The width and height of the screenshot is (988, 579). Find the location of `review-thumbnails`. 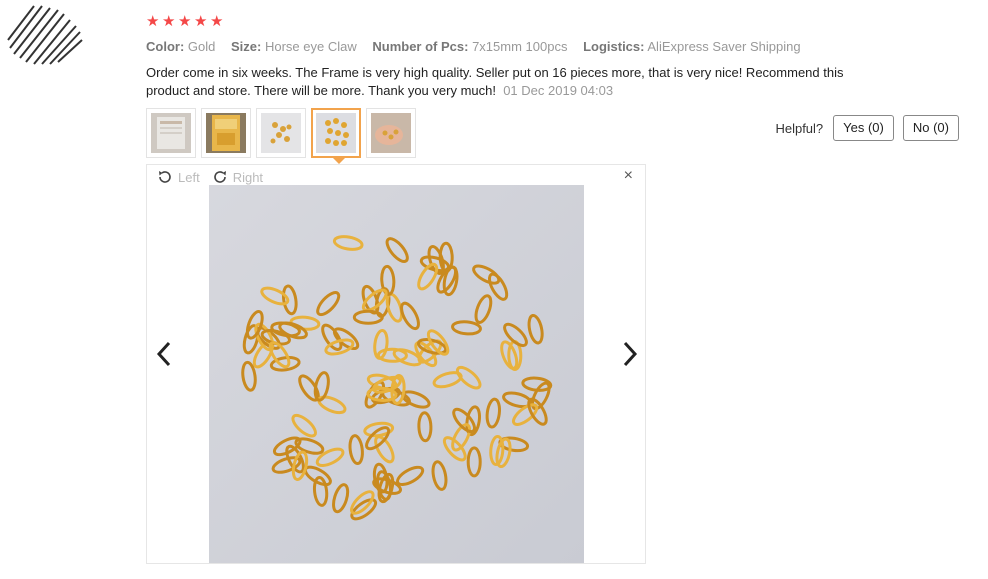

review-thumbnails is located at coordinates (281, 136).